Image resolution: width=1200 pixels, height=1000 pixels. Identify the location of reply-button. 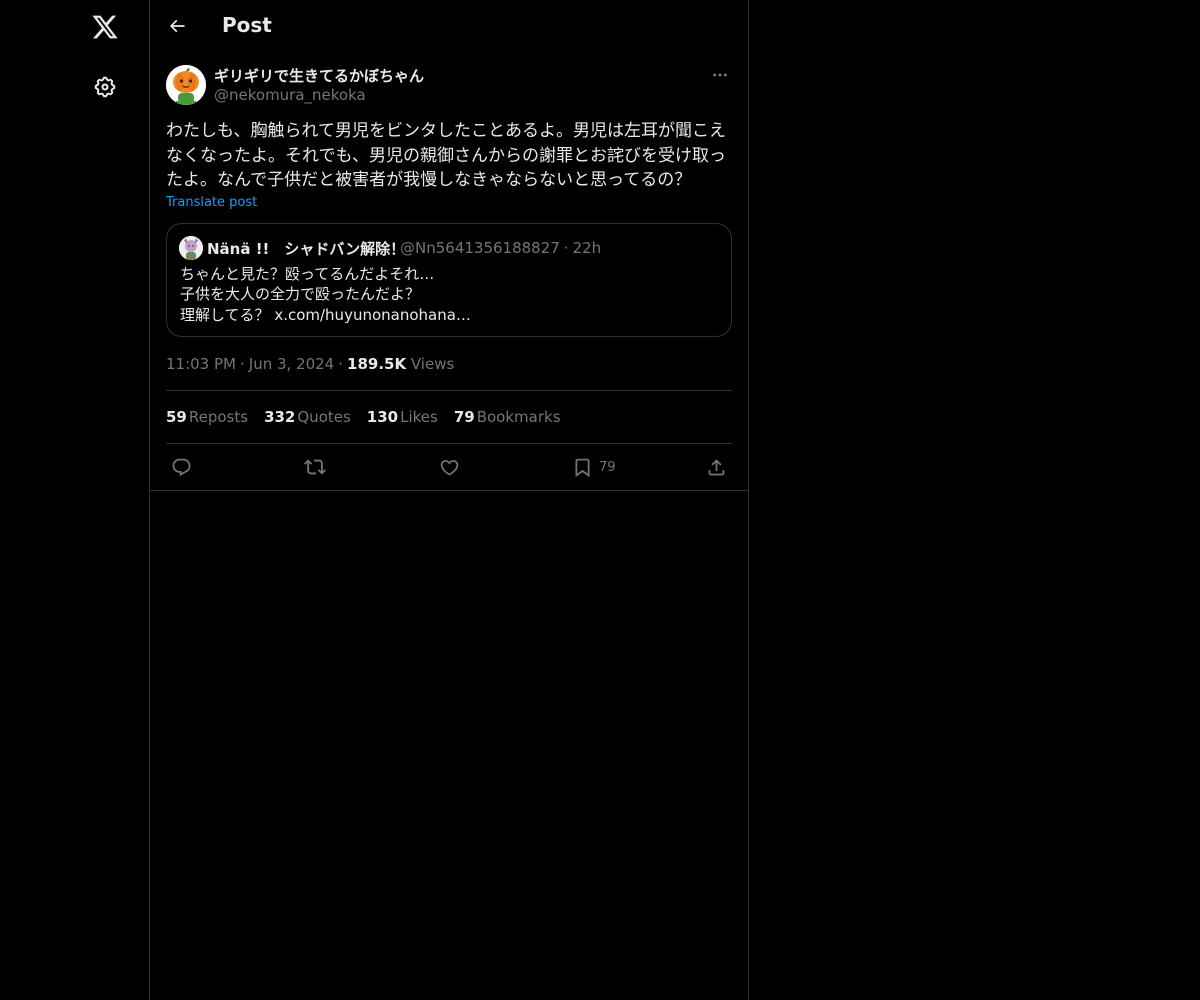
(181, 467).